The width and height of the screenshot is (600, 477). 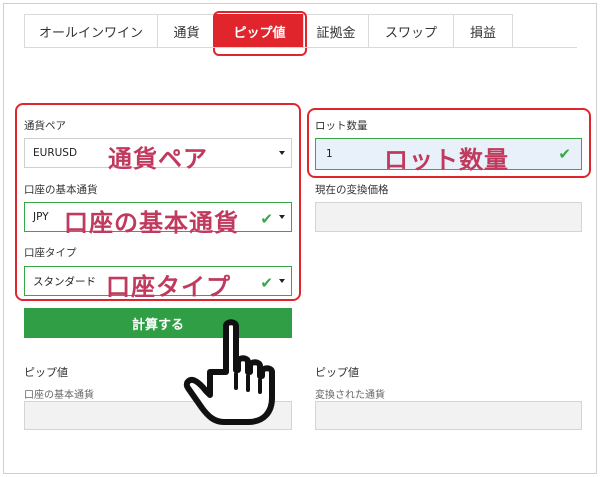 What do you see at coordinates (483, 31) in the screenshot?
I see `tab-profit-loss: 損益` at bounding box center [483, 31].